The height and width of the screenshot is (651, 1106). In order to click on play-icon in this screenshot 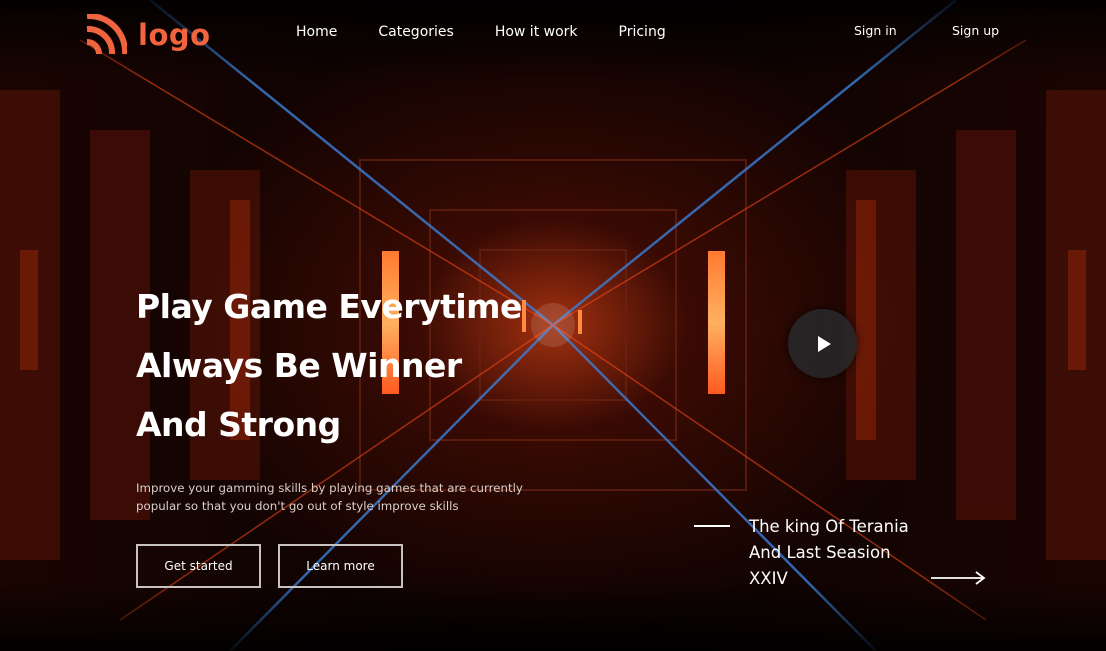, I will do `click(824, 343)`.